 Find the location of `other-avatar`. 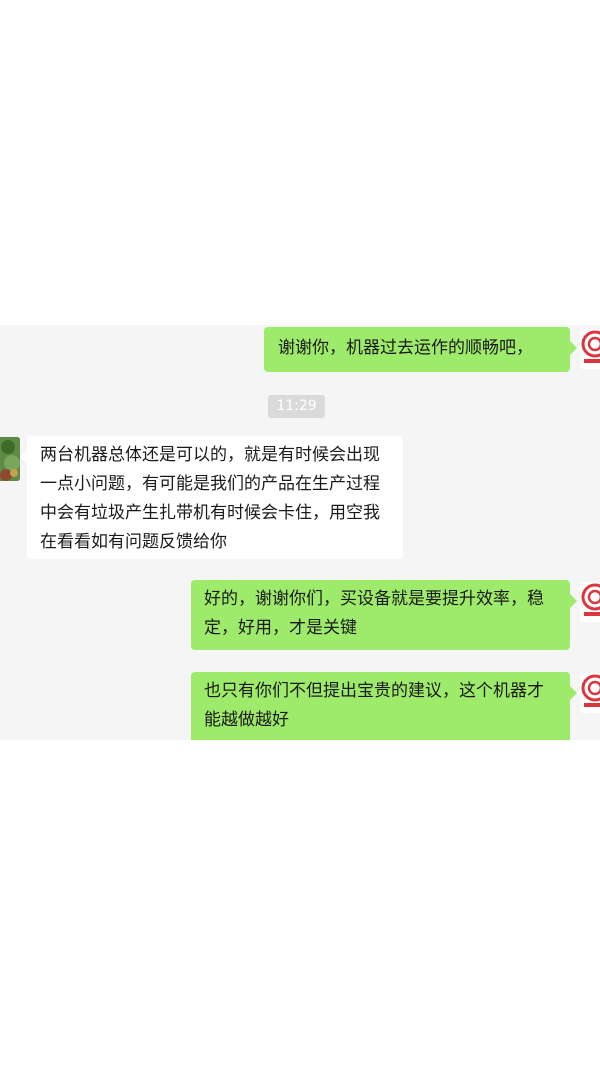

other-avatar is located at coordinates (10, 459).